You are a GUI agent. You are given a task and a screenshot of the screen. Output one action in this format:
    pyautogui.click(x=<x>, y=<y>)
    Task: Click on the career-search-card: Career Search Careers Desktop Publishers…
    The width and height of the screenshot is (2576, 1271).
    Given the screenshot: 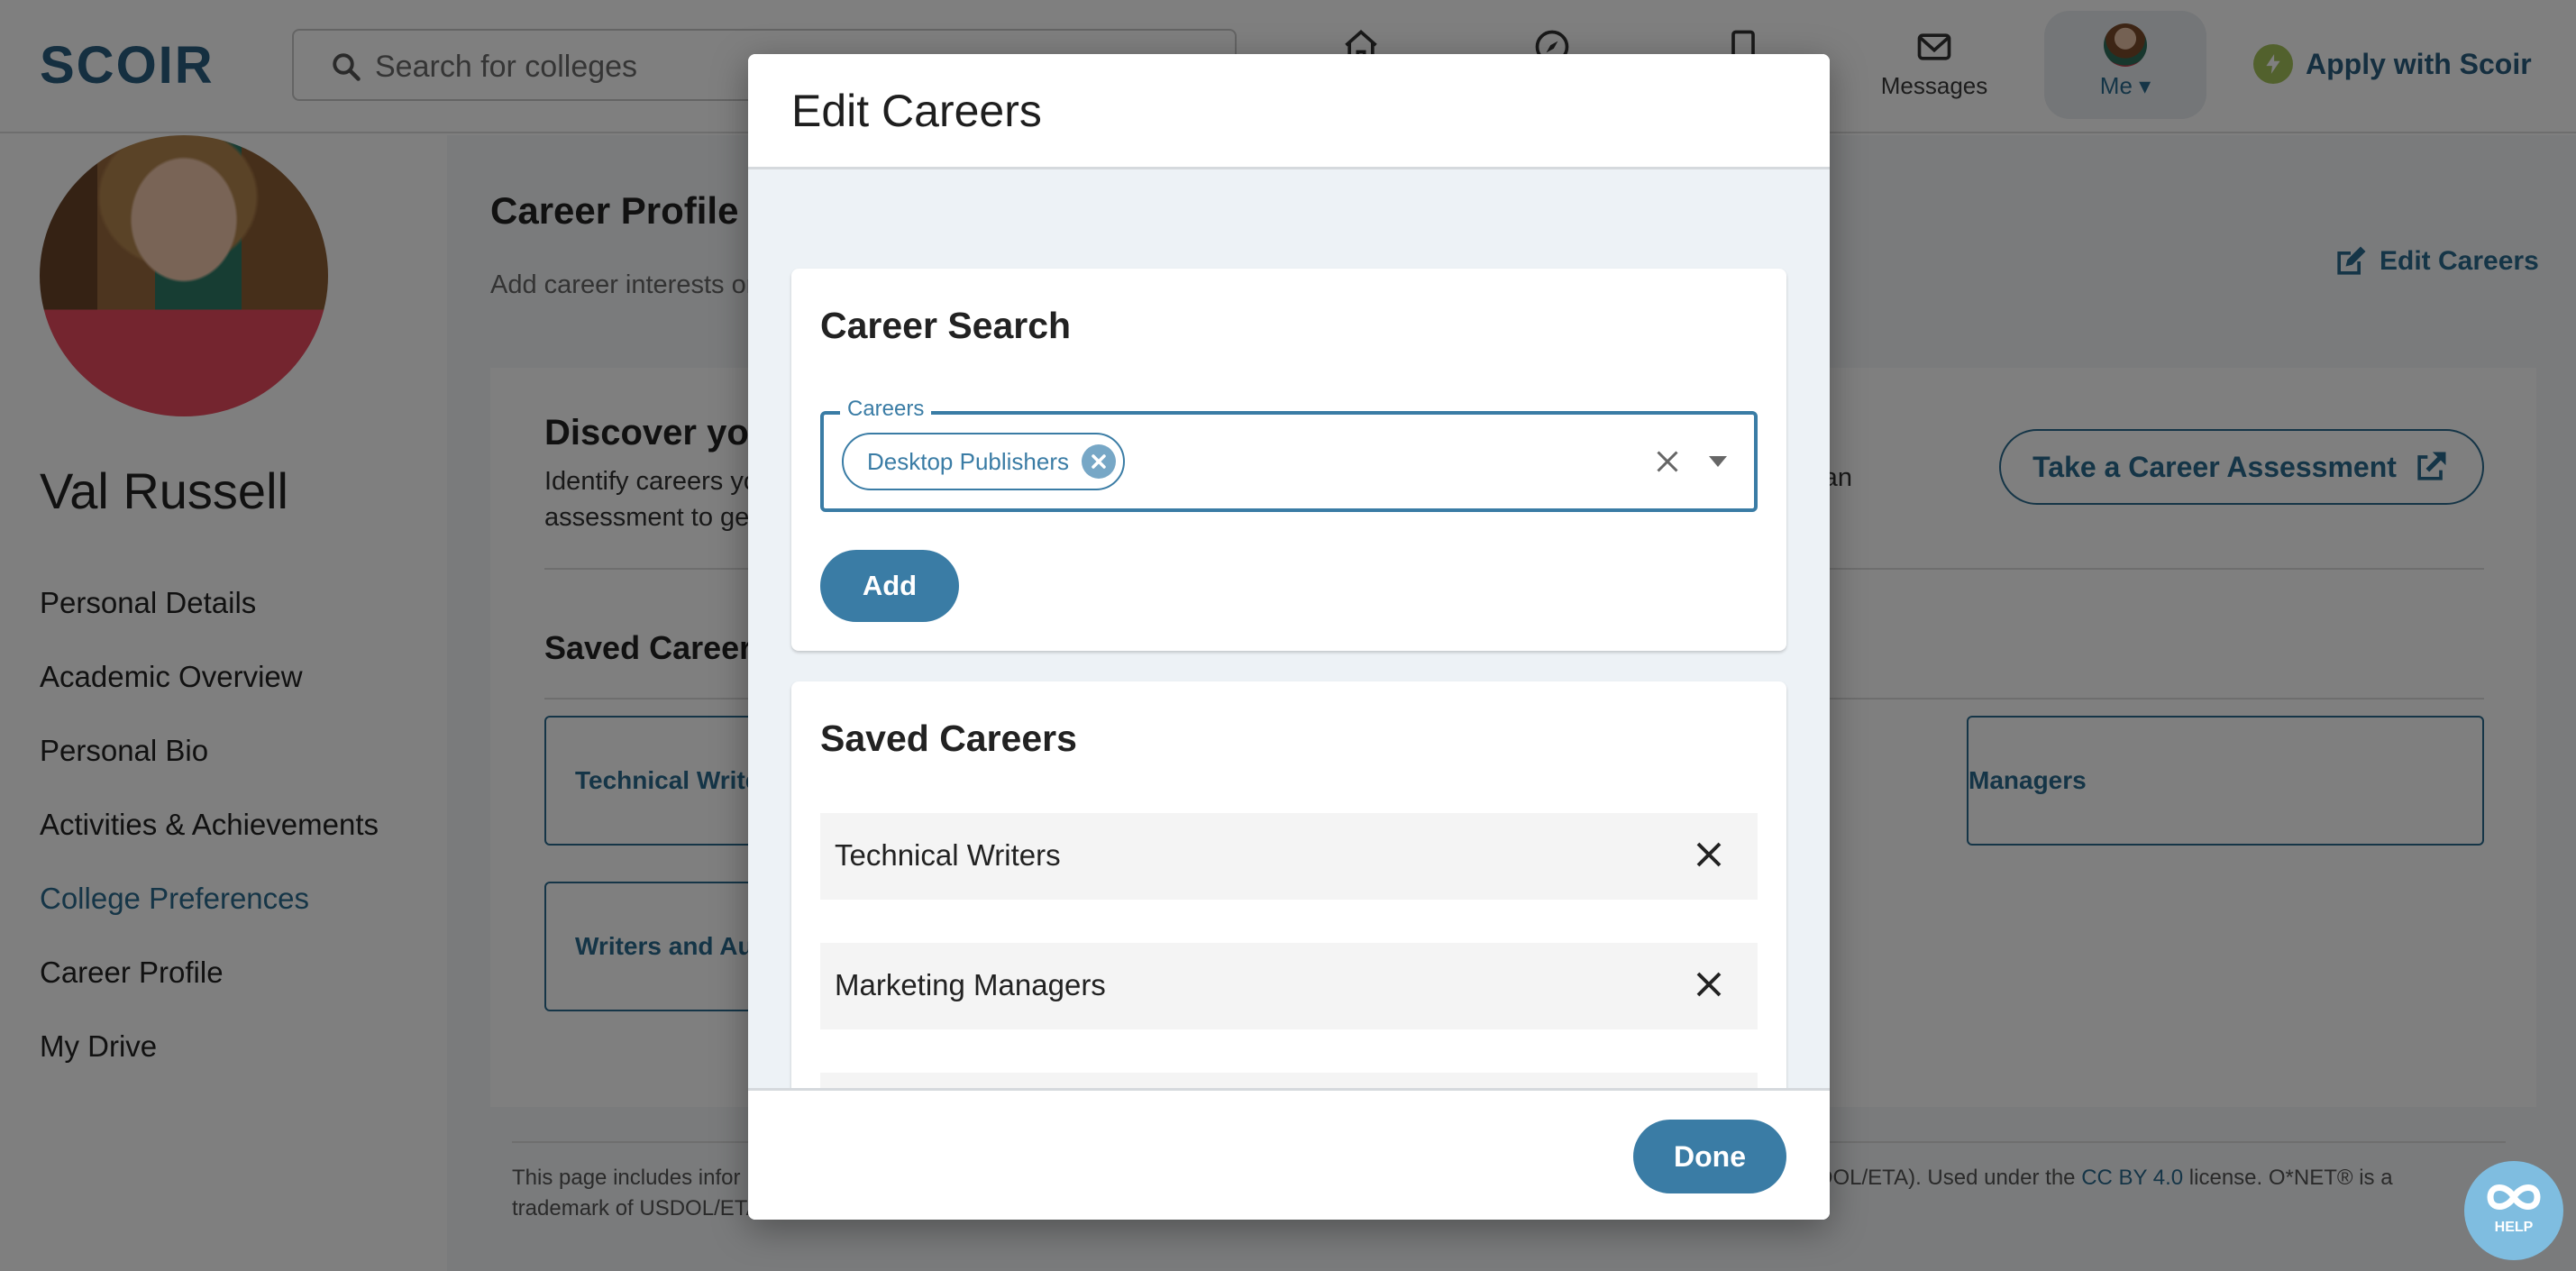 What is the action you would take?
    pyautogui.click(x=1288, y=460)
    